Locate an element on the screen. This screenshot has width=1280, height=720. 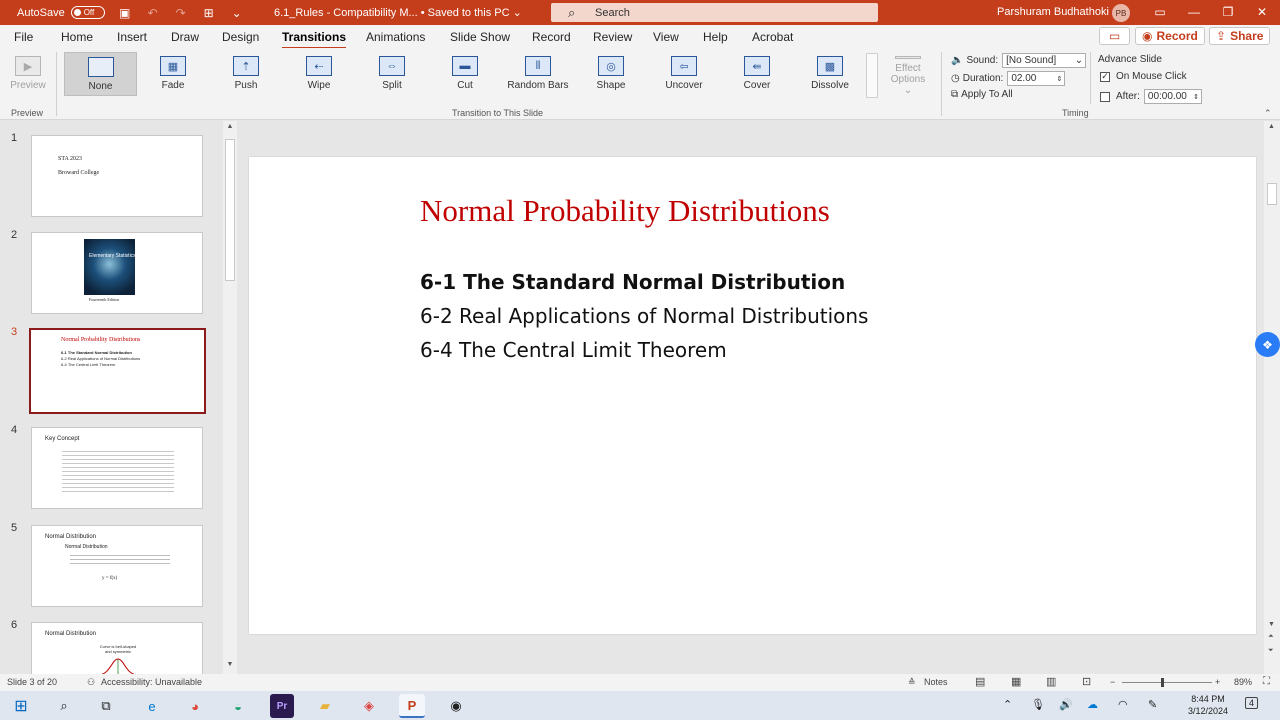
tab-insert: Insert is located at coordinates (132, 37).